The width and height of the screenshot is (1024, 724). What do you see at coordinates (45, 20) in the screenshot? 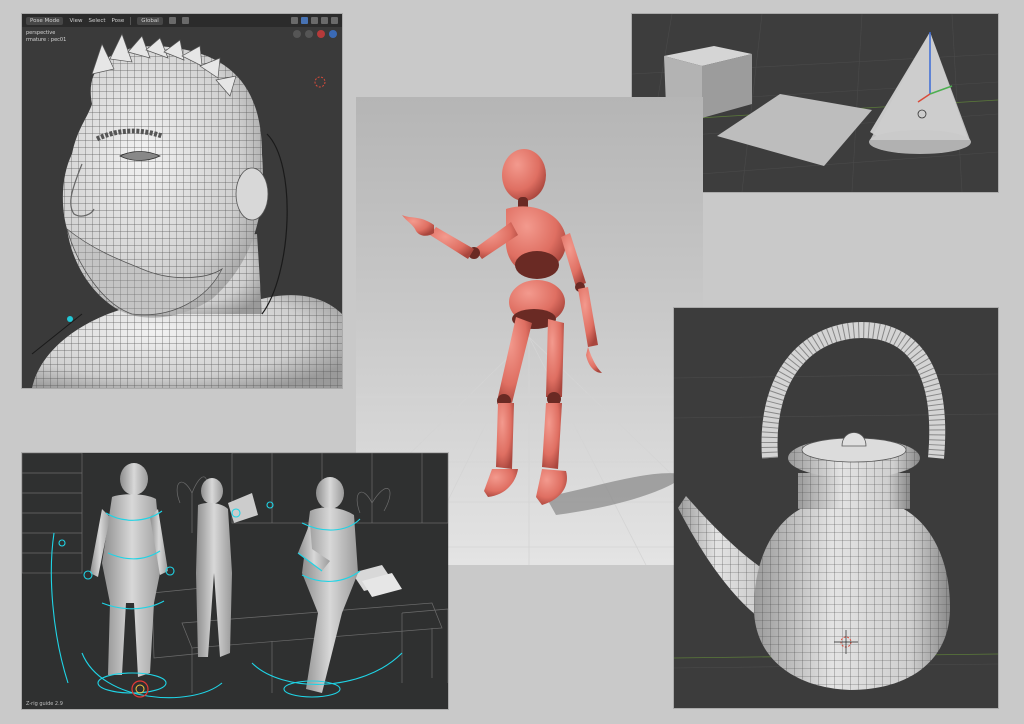
I see `mode-selector: Pose Mode` at bounding box center [45, 20].